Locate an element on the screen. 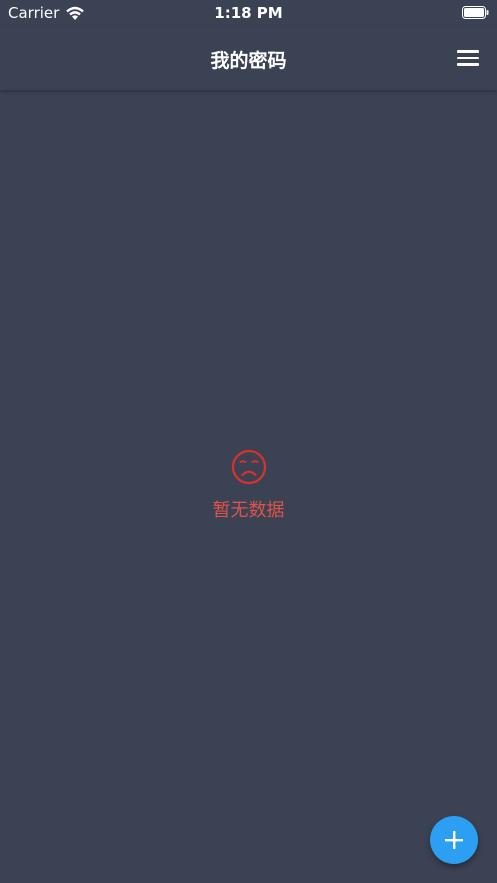 The height and width of the screenshot is (883, 497). add-button is located at coordinates (454, 840).